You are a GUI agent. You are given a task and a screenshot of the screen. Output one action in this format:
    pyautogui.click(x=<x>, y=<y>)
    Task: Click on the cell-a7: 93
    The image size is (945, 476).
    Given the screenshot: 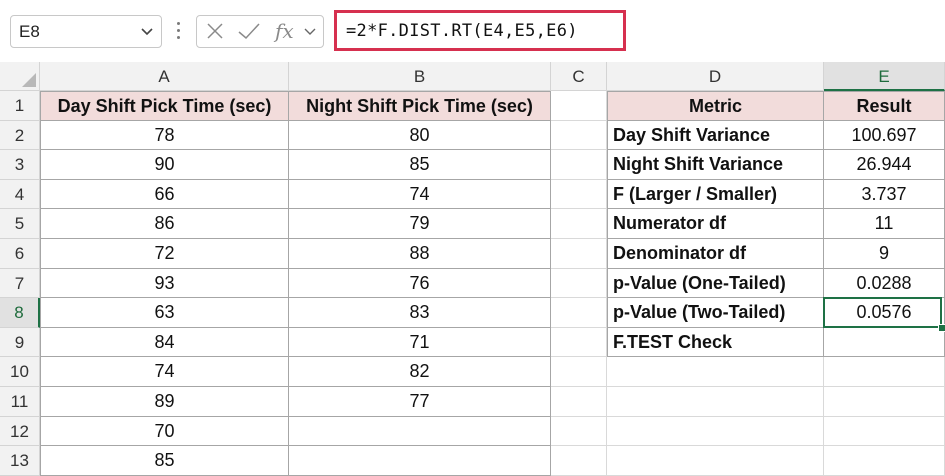 What is the action you would take?
    pyautogui.click(x=164, y=283)
    